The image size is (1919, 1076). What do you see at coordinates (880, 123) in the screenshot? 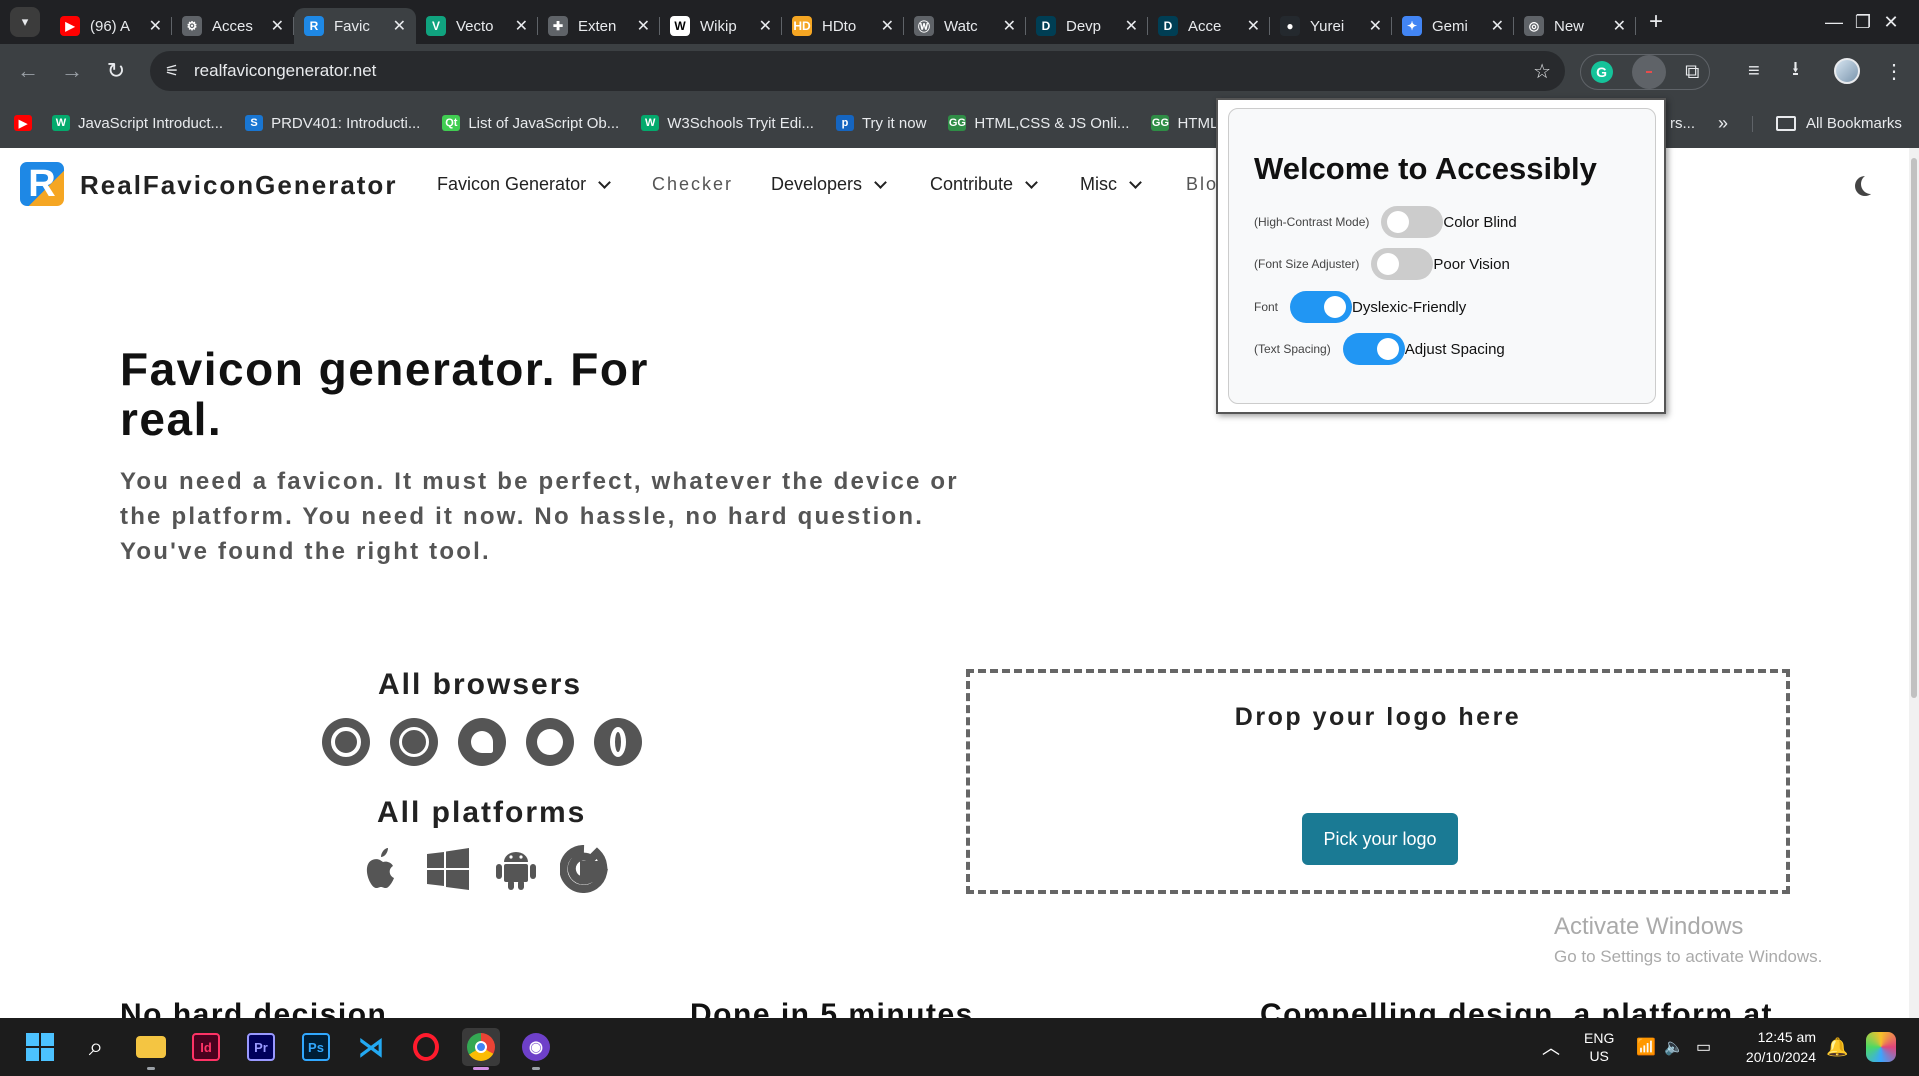
I see `bookmark-item: p Try it now` at bounding box center [880, 123].